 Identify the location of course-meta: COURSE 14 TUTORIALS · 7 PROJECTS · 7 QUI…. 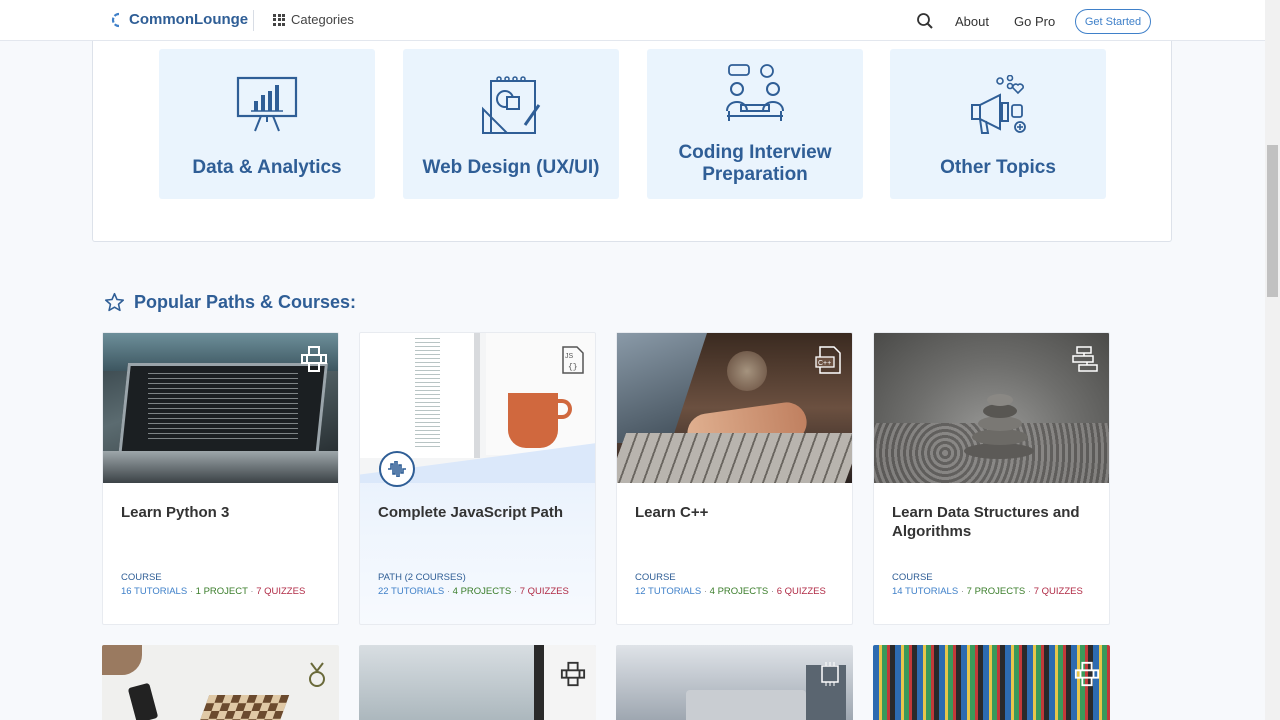
(987, 584).